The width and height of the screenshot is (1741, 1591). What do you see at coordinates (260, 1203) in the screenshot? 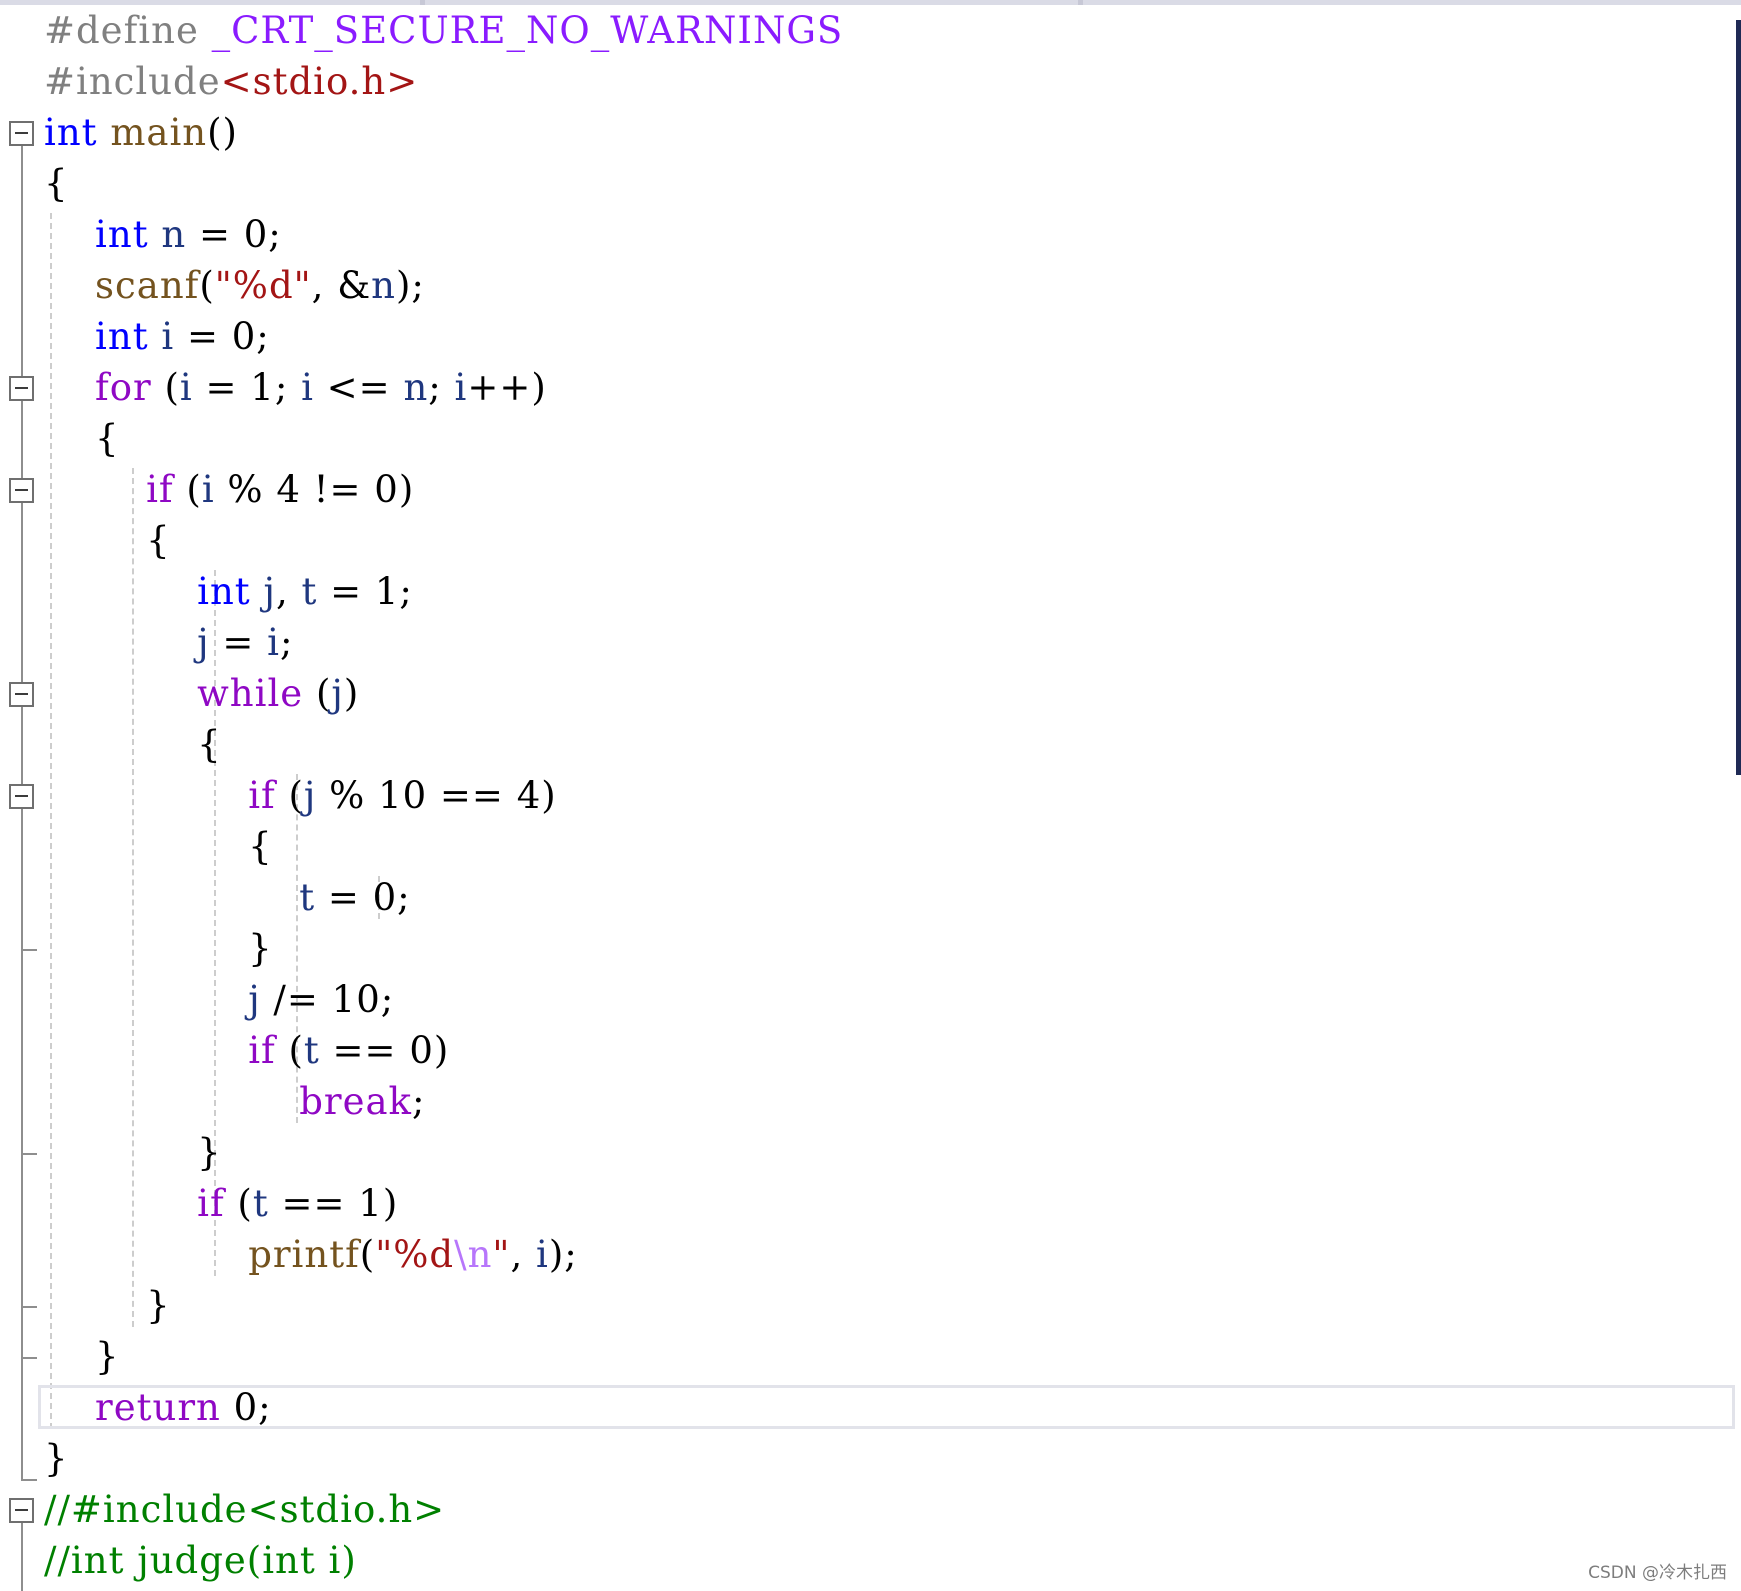
I see `code-token-identifier-local: t` at bounding box center [260, 1203].